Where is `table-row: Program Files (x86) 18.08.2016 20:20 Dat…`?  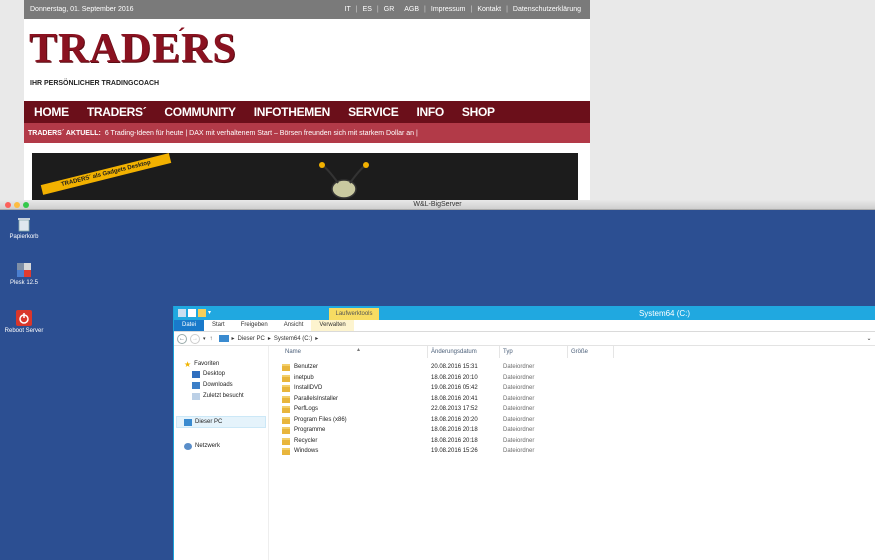 table-row: Program Files (x86) 18.08.2016 20:20 Dat… is located at coordinates (447, 420).